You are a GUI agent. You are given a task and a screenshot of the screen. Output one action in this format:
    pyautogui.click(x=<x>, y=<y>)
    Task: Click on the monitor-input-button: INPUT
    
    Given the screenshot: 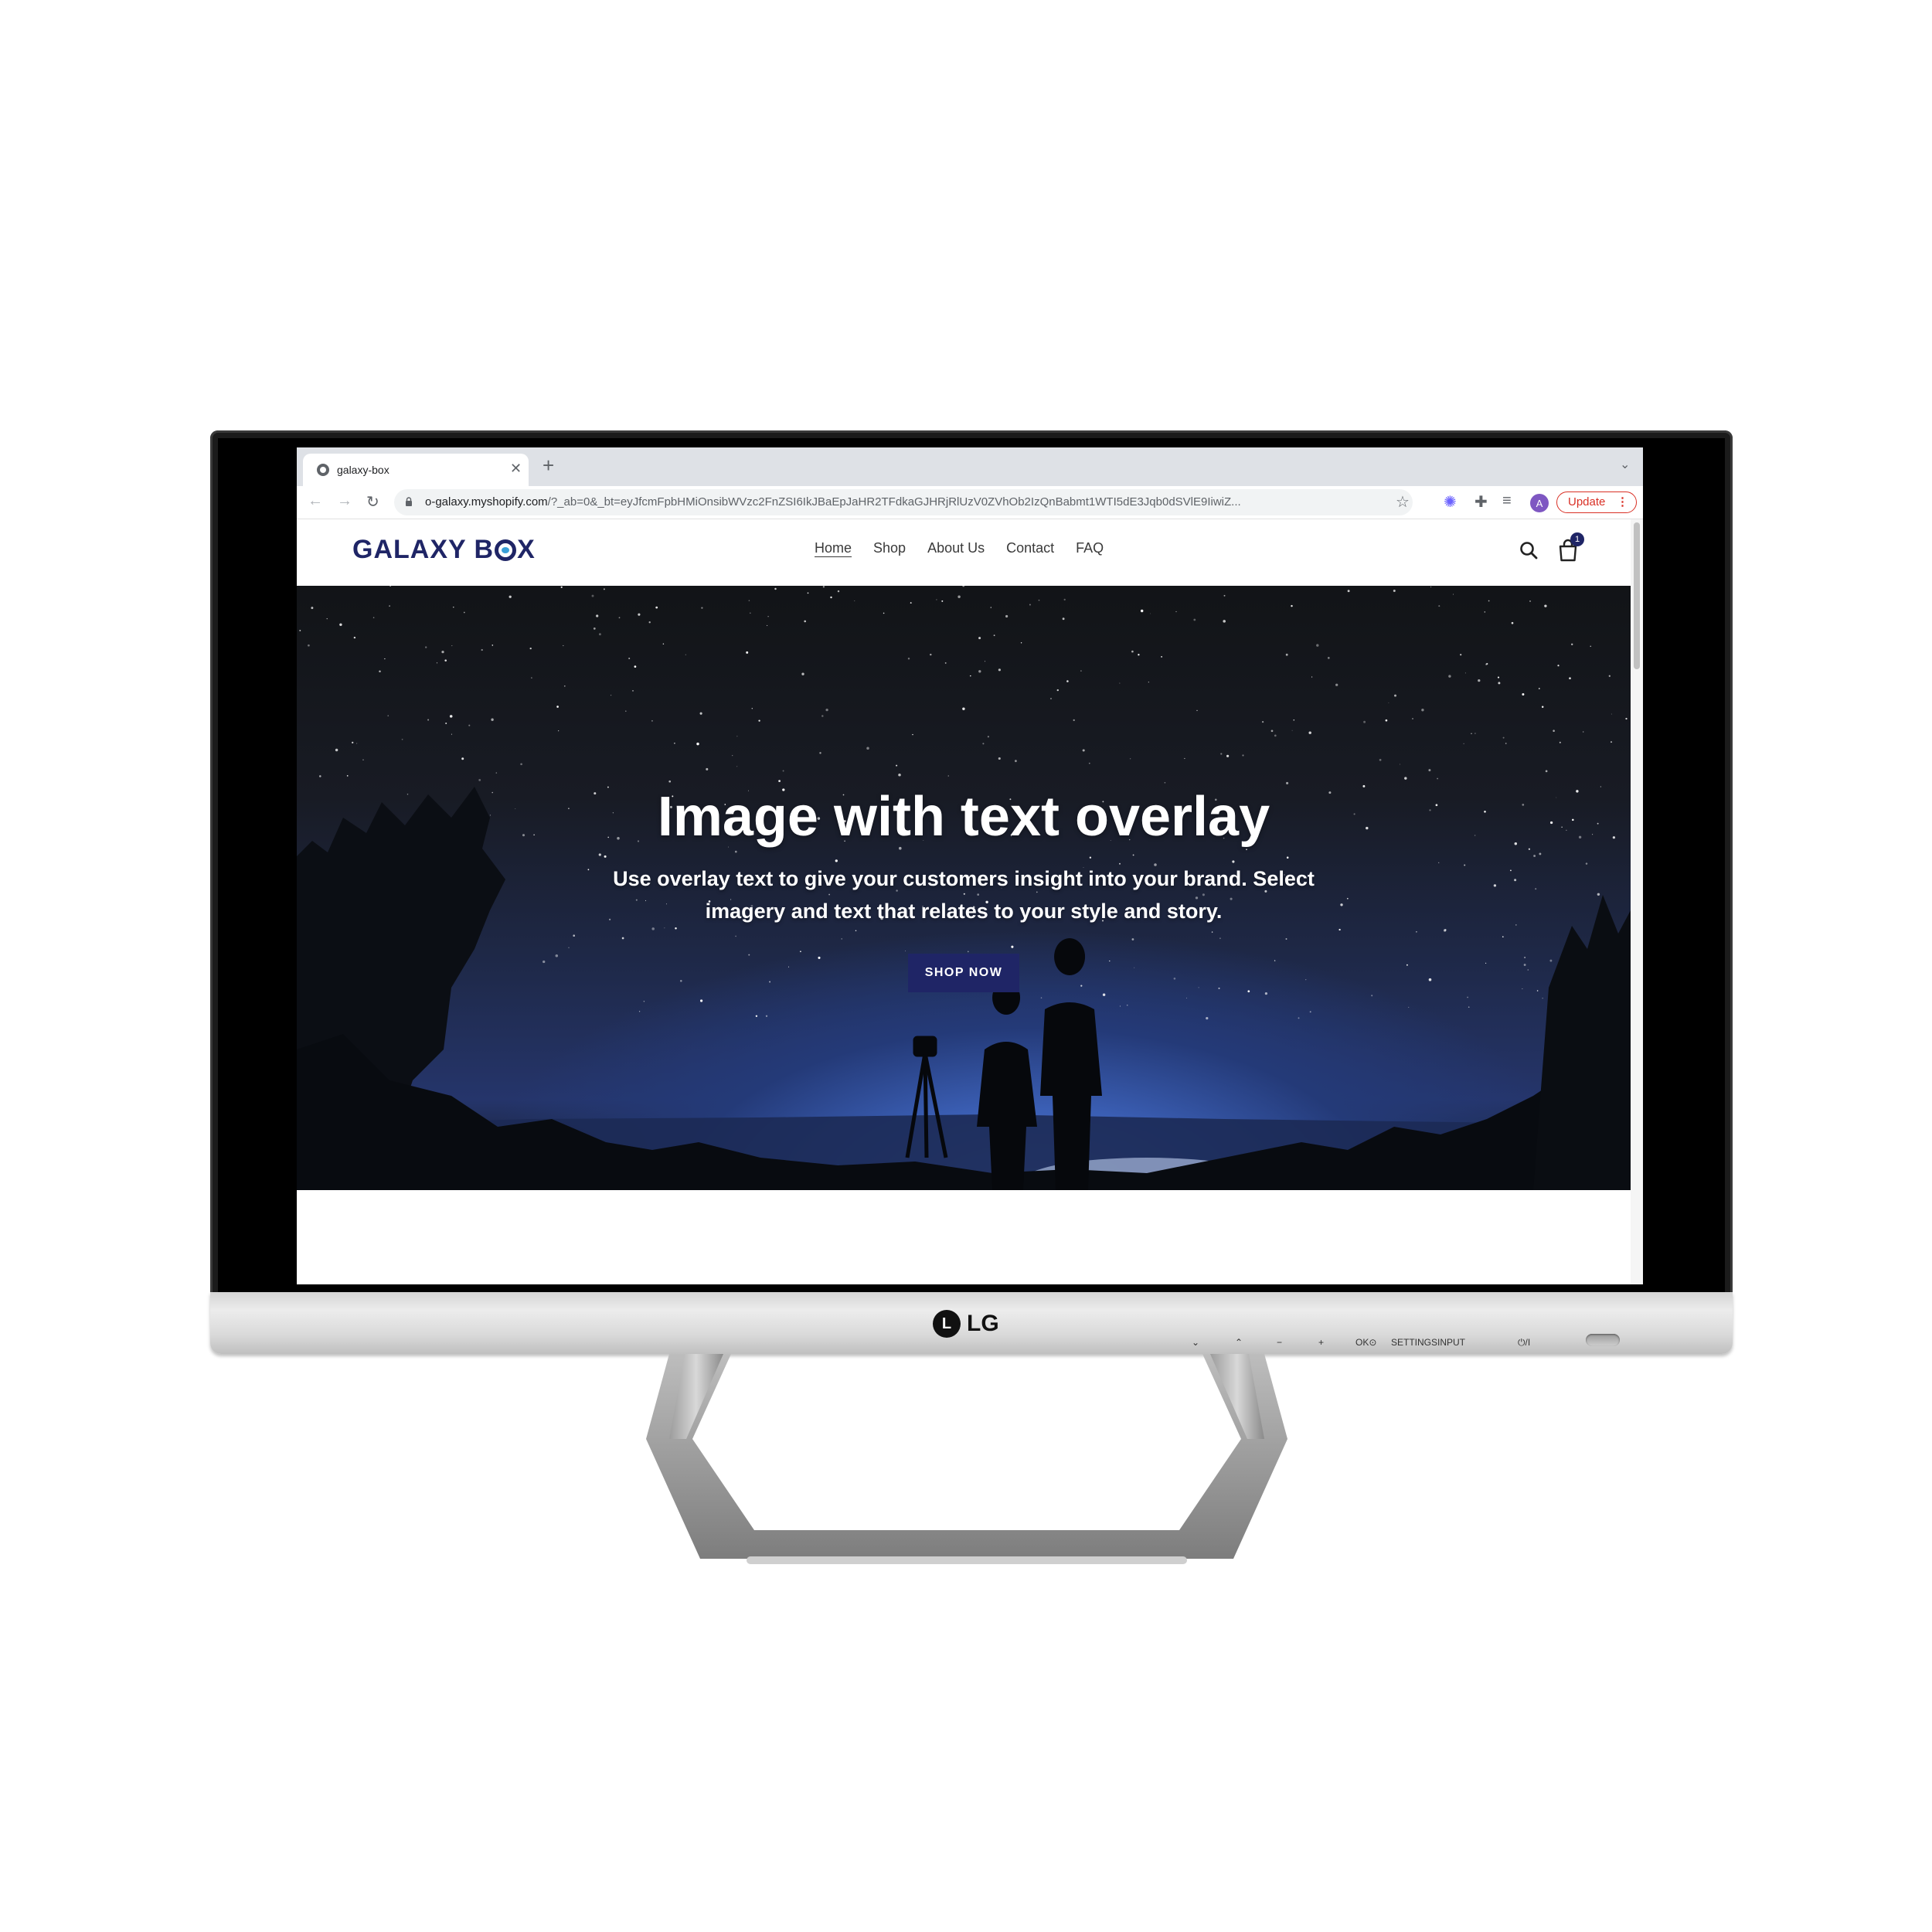 What is the action you would take?
    pyautogui.click(x=1451, y=1342)
    